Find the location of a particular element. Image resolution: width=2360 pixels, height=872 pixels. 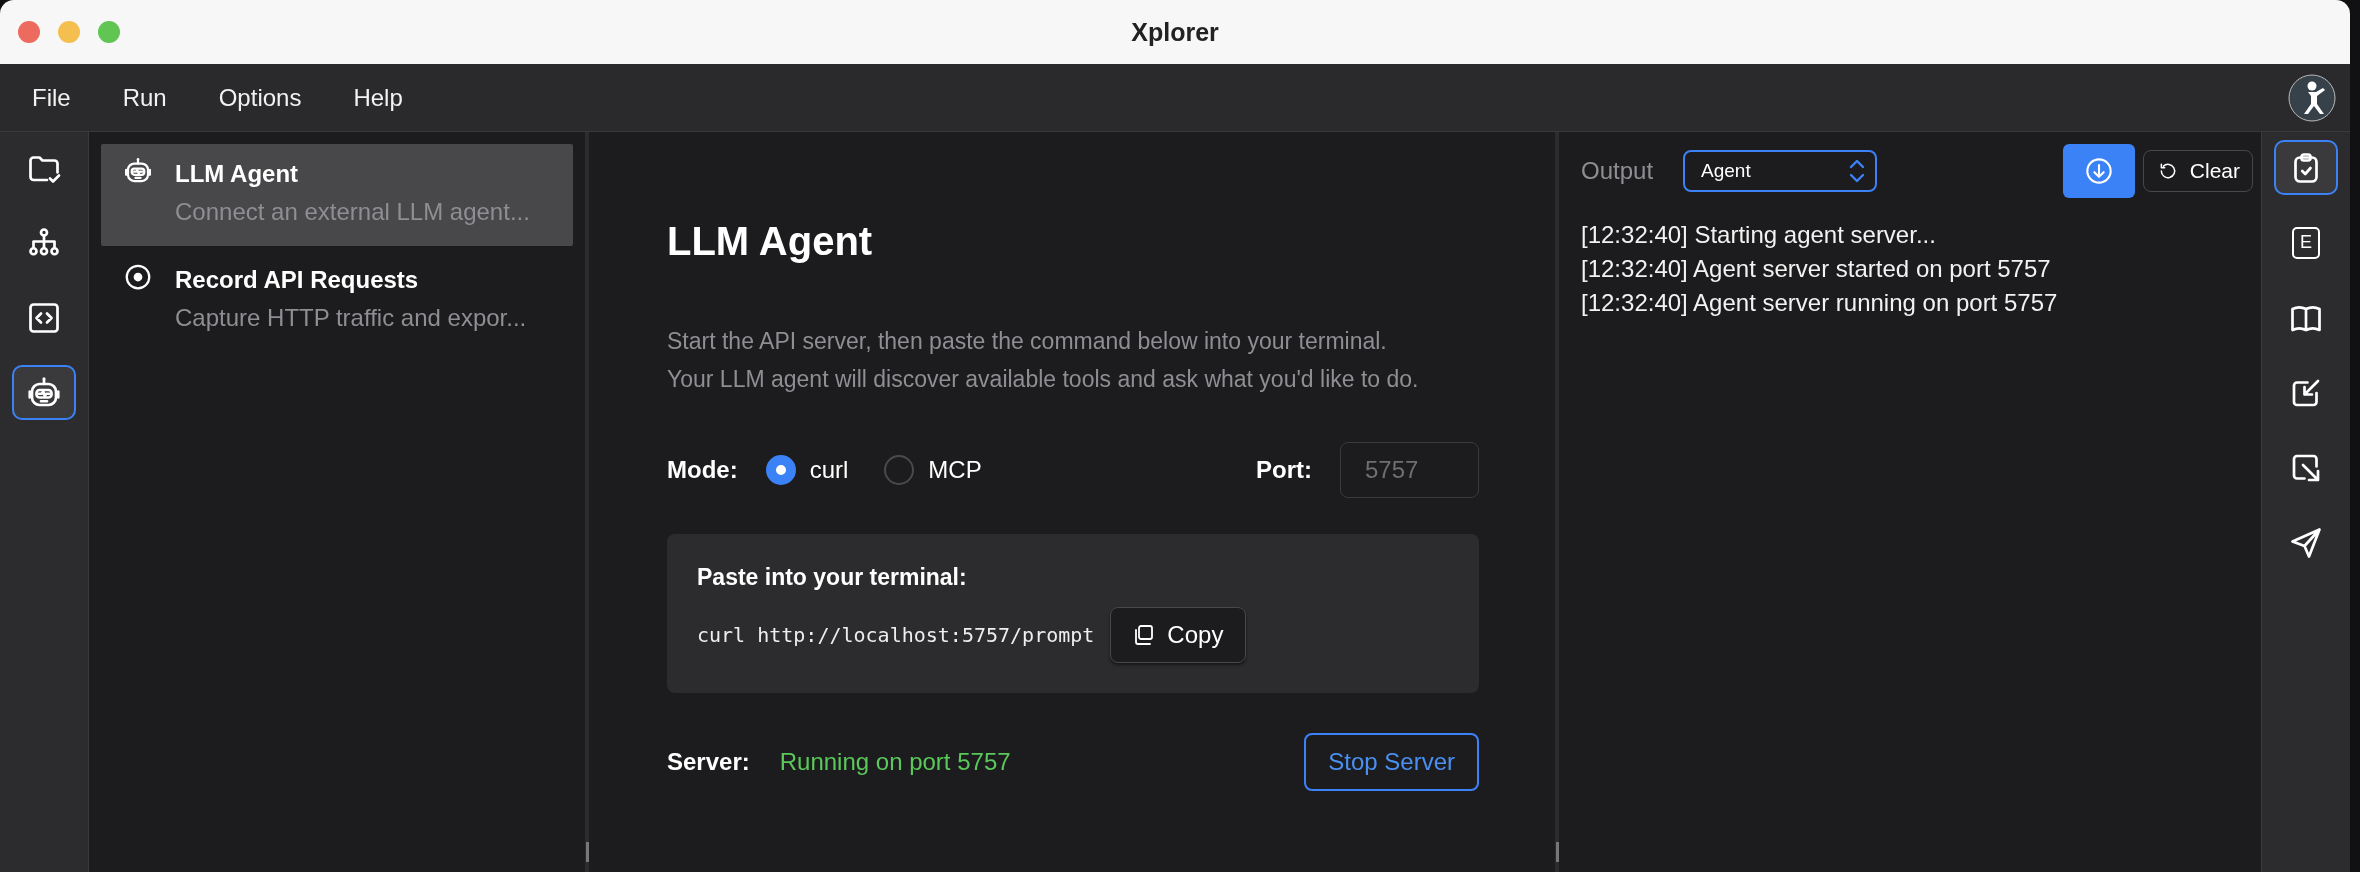

window-title: Xplorer is located at coordinates (1175, 32).